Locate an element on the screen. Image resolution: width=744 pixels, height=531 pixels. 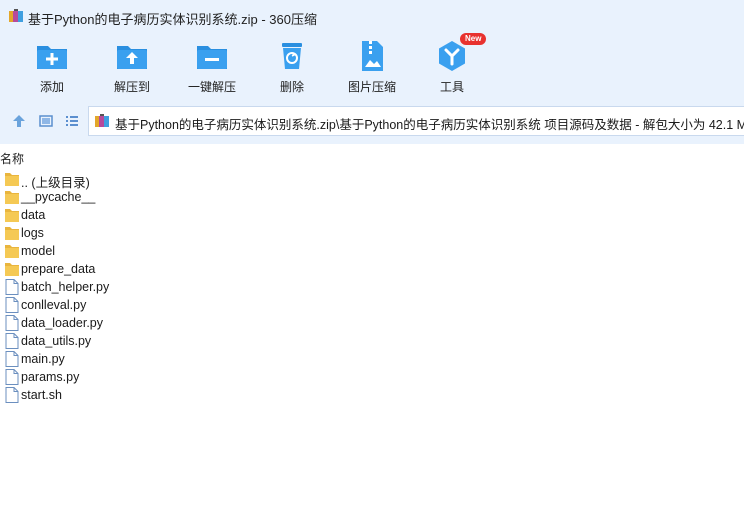
title-bar: 基于Python的电子病历实体识别系统.zip - 360压缩 is located at coordinates (372, 16).